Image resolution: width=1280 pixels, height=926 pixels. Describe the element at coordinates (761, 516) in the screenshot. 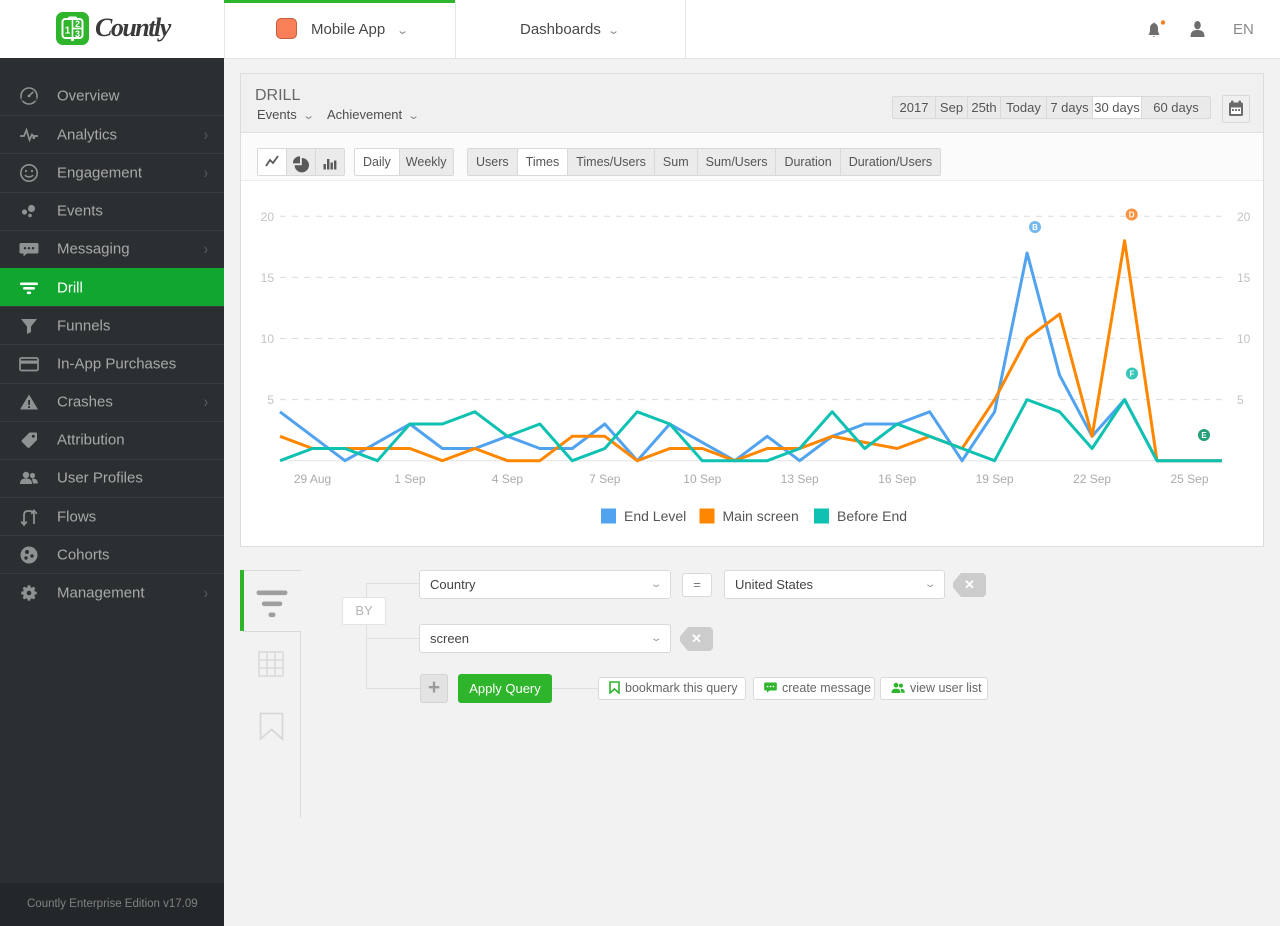

I see `svg-text: Main screen` at that location.